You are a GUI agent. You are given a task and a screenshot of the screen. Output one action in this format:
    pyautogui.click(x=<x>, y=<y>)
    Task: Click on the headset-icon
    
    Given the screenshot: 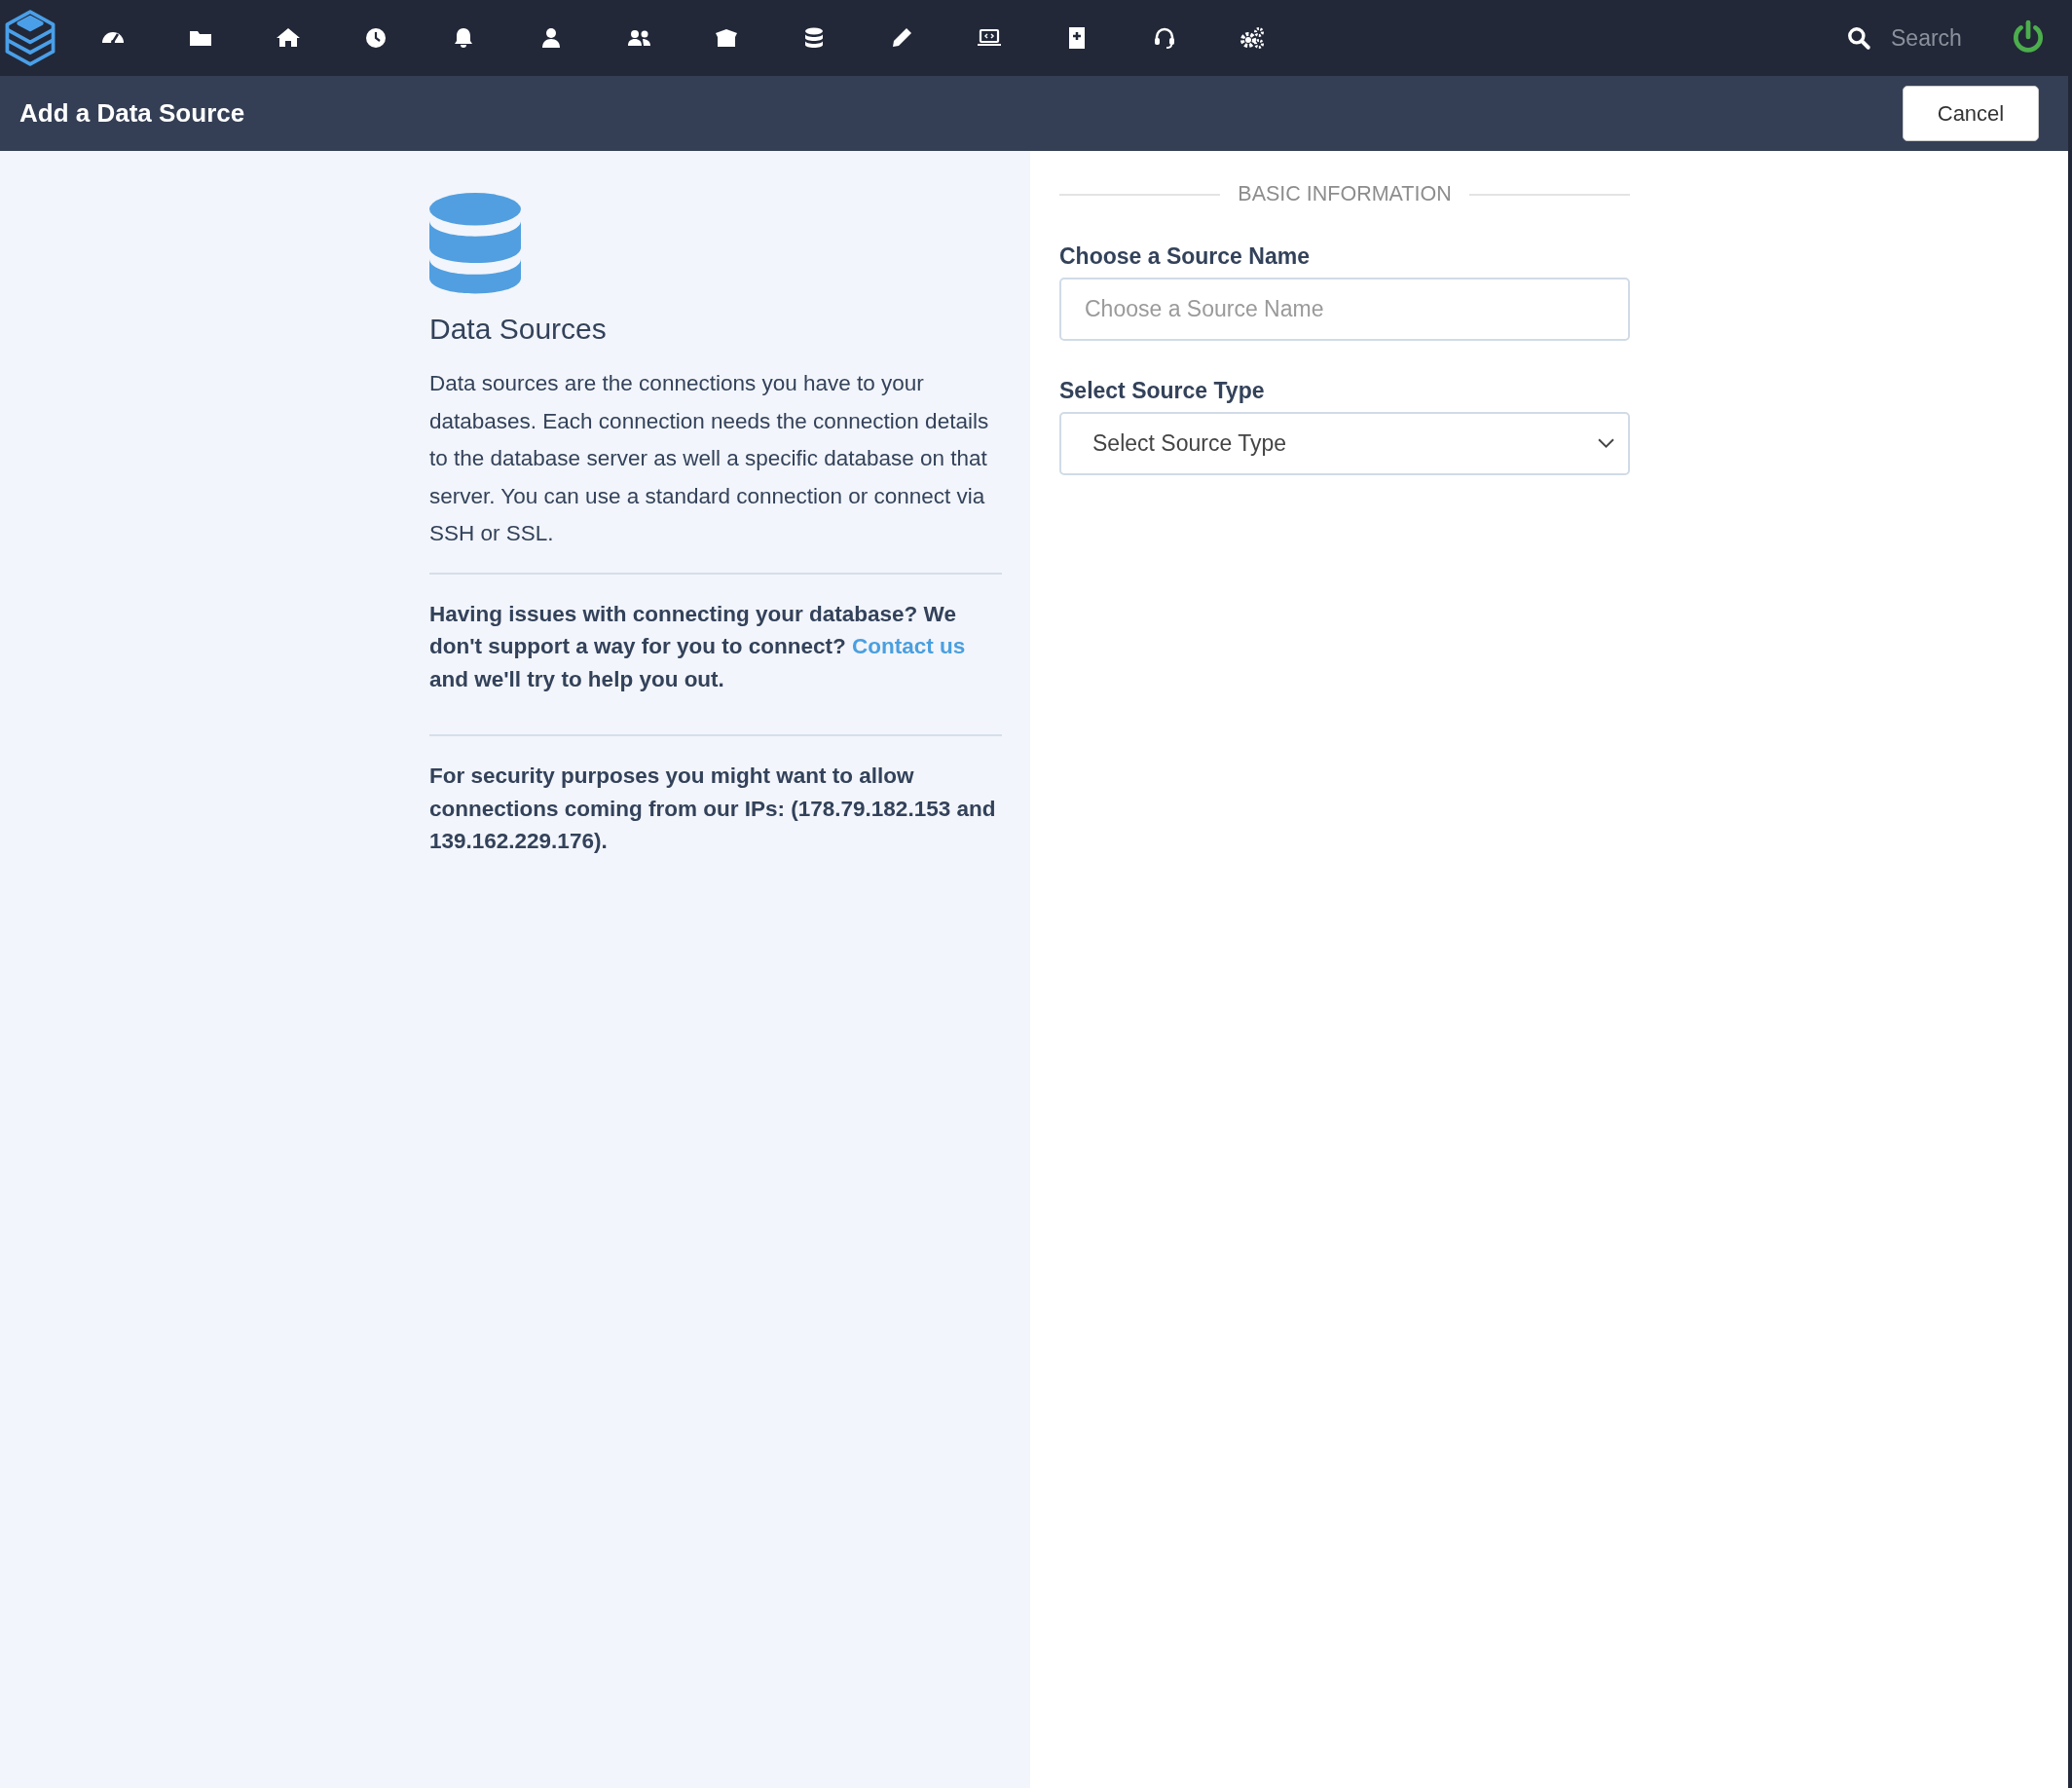 What is the action you would take?
    pyautogui.click(x=1164, y=38)
    